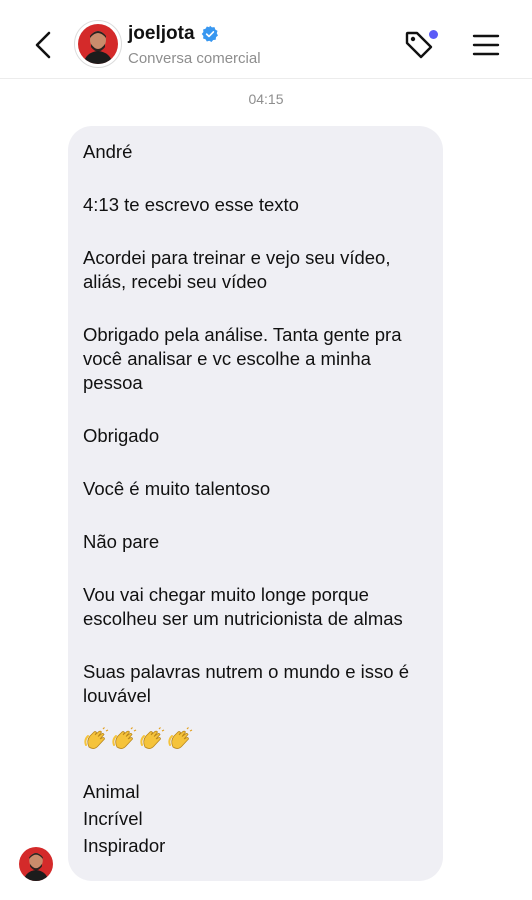  Describe the element at coordinates (175, 281) in the screenshot. I see `message-line: aliás, recebi seu vídeo` at that location.